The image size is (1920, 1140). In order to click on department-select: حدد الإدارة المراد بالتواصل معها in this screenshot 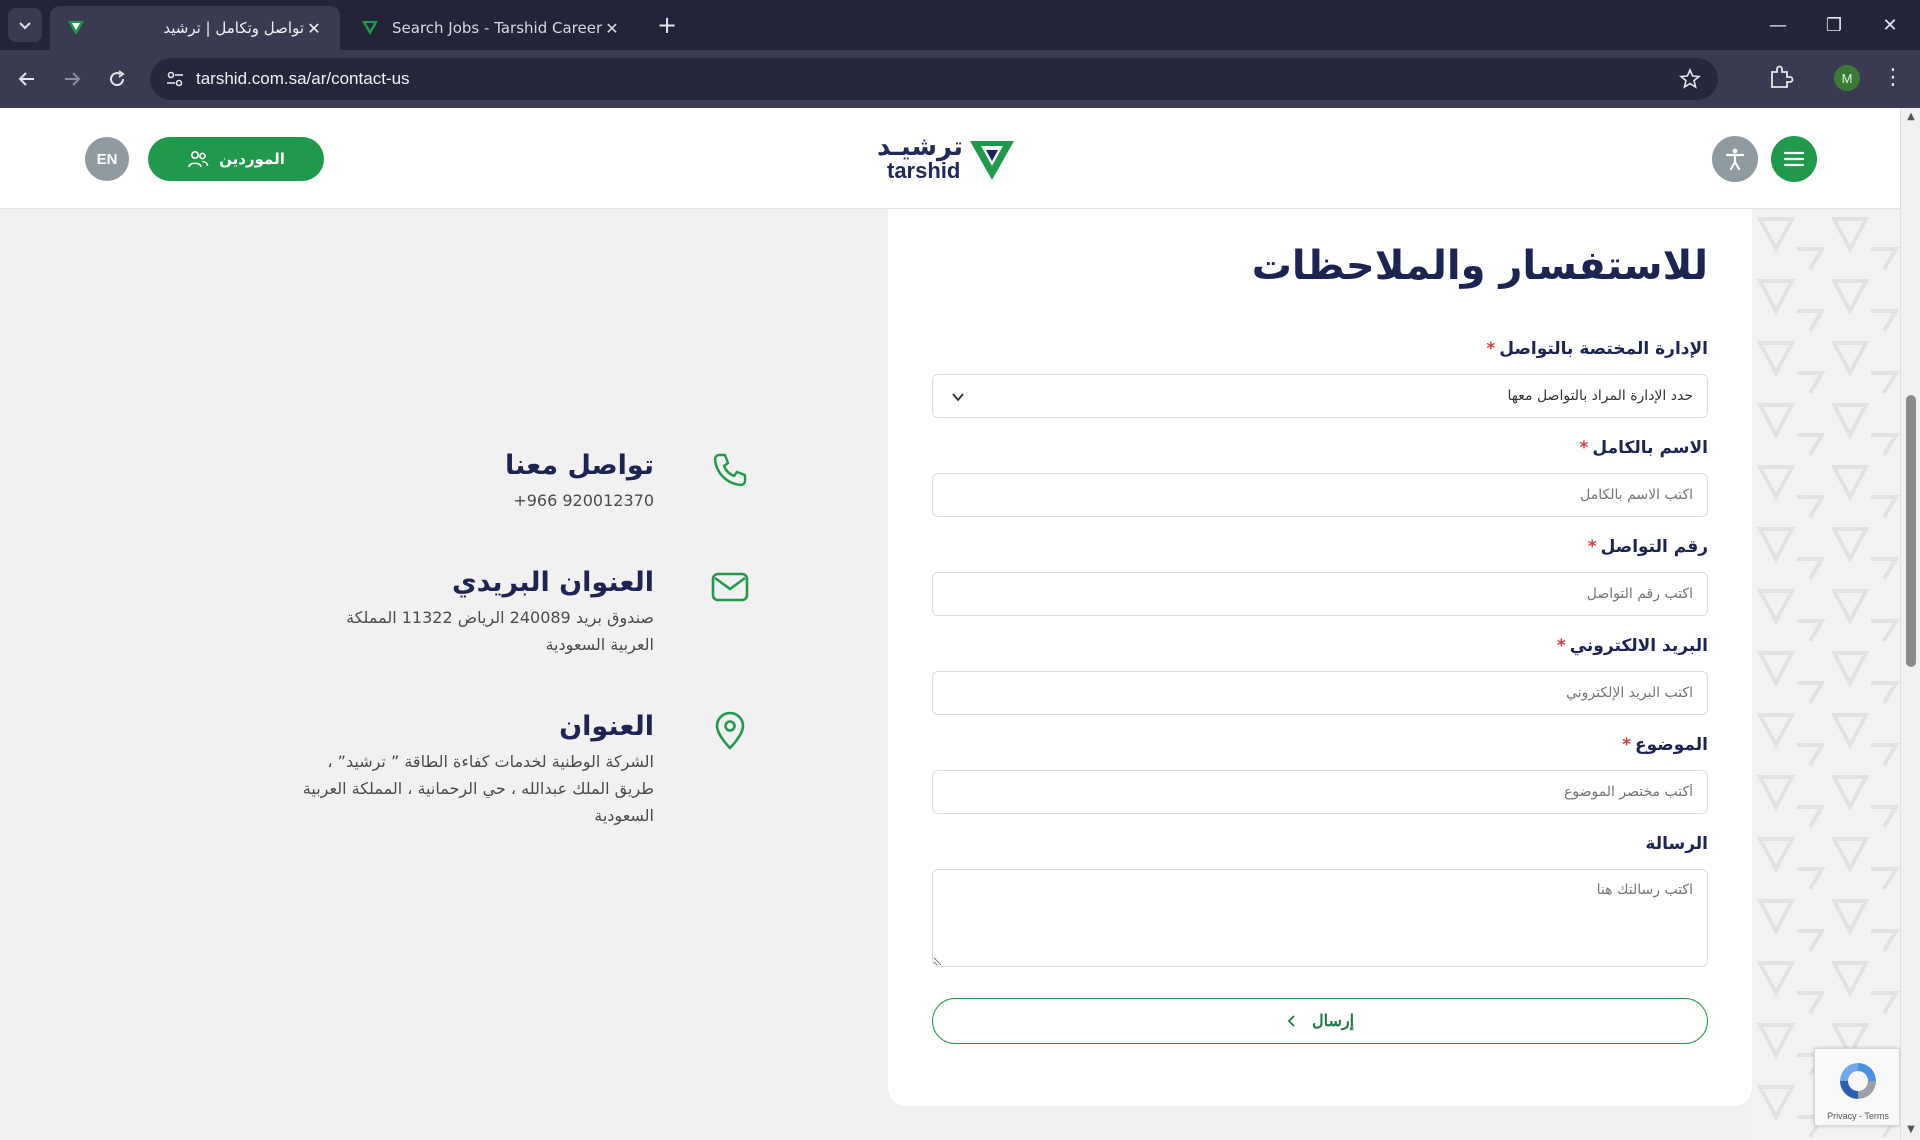, I will do `click(1320, 396)`.